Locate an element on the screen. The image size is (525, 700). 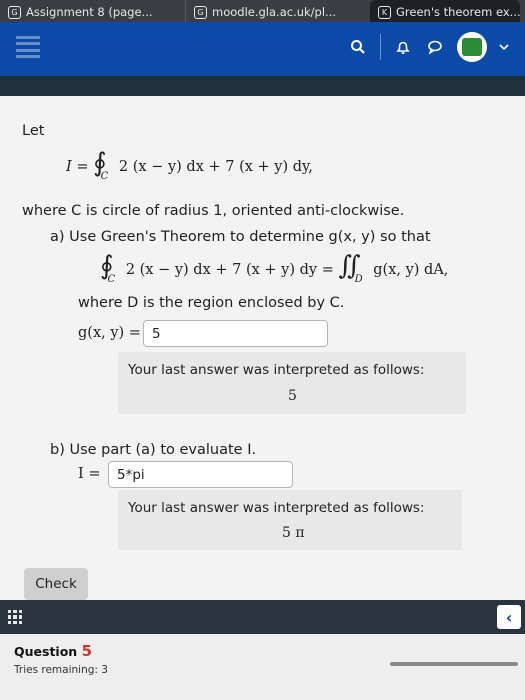
question-heading: Question 5 is located at coordinates (53, 651).